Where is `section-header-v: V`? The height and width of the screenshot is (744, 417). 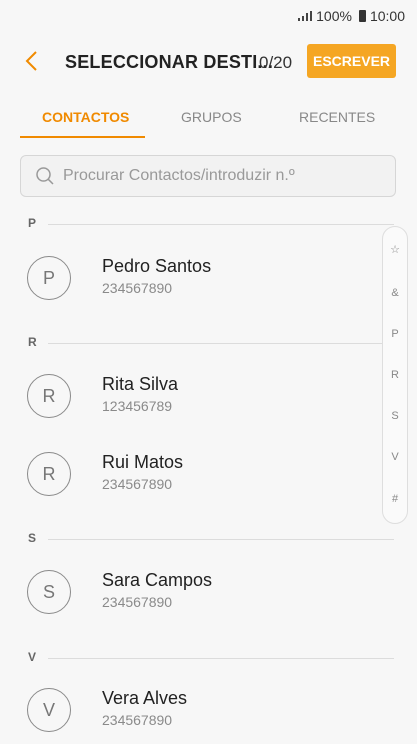 section-header-v: V is located at coordinates (211, 658).